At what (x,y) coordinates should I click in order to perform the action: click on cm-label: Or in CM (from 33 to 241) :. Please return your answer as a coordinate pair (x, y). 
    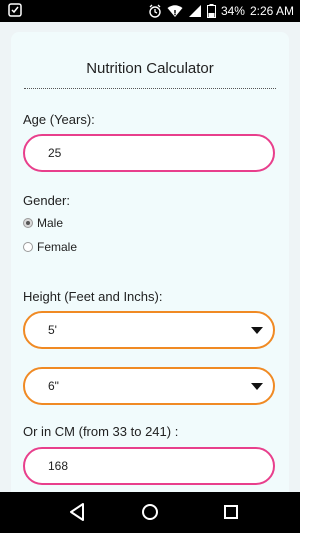
    Looking at the image, I should click on (101, 431).